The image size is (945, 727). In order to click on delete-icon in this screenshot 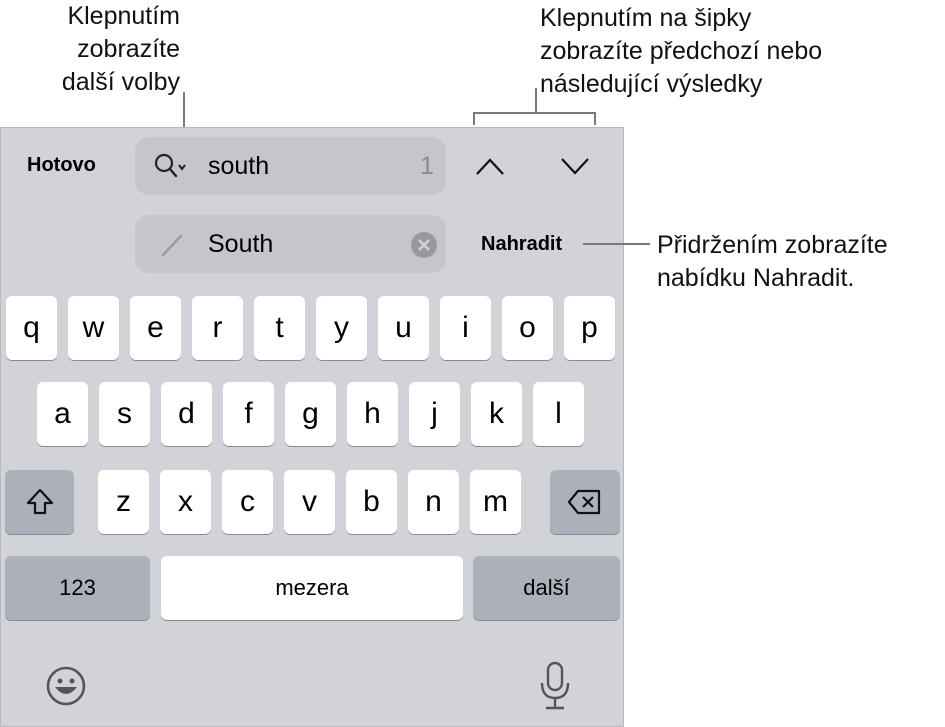, I will do `click(584, 502)`.